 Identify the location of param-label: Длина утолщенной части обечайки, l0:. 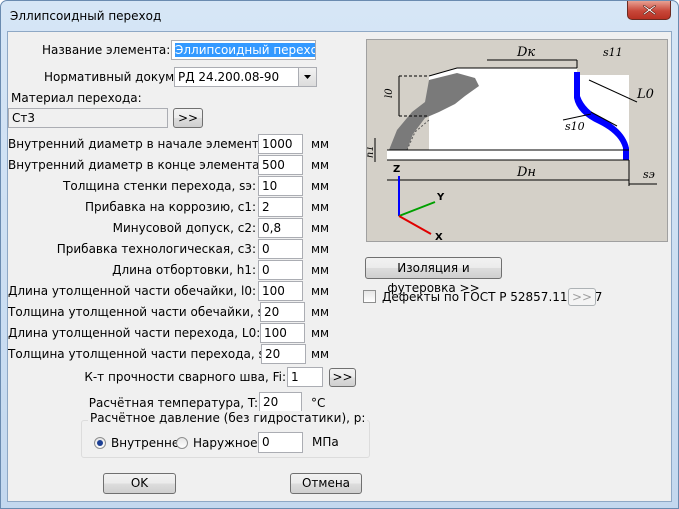
(132, 291).